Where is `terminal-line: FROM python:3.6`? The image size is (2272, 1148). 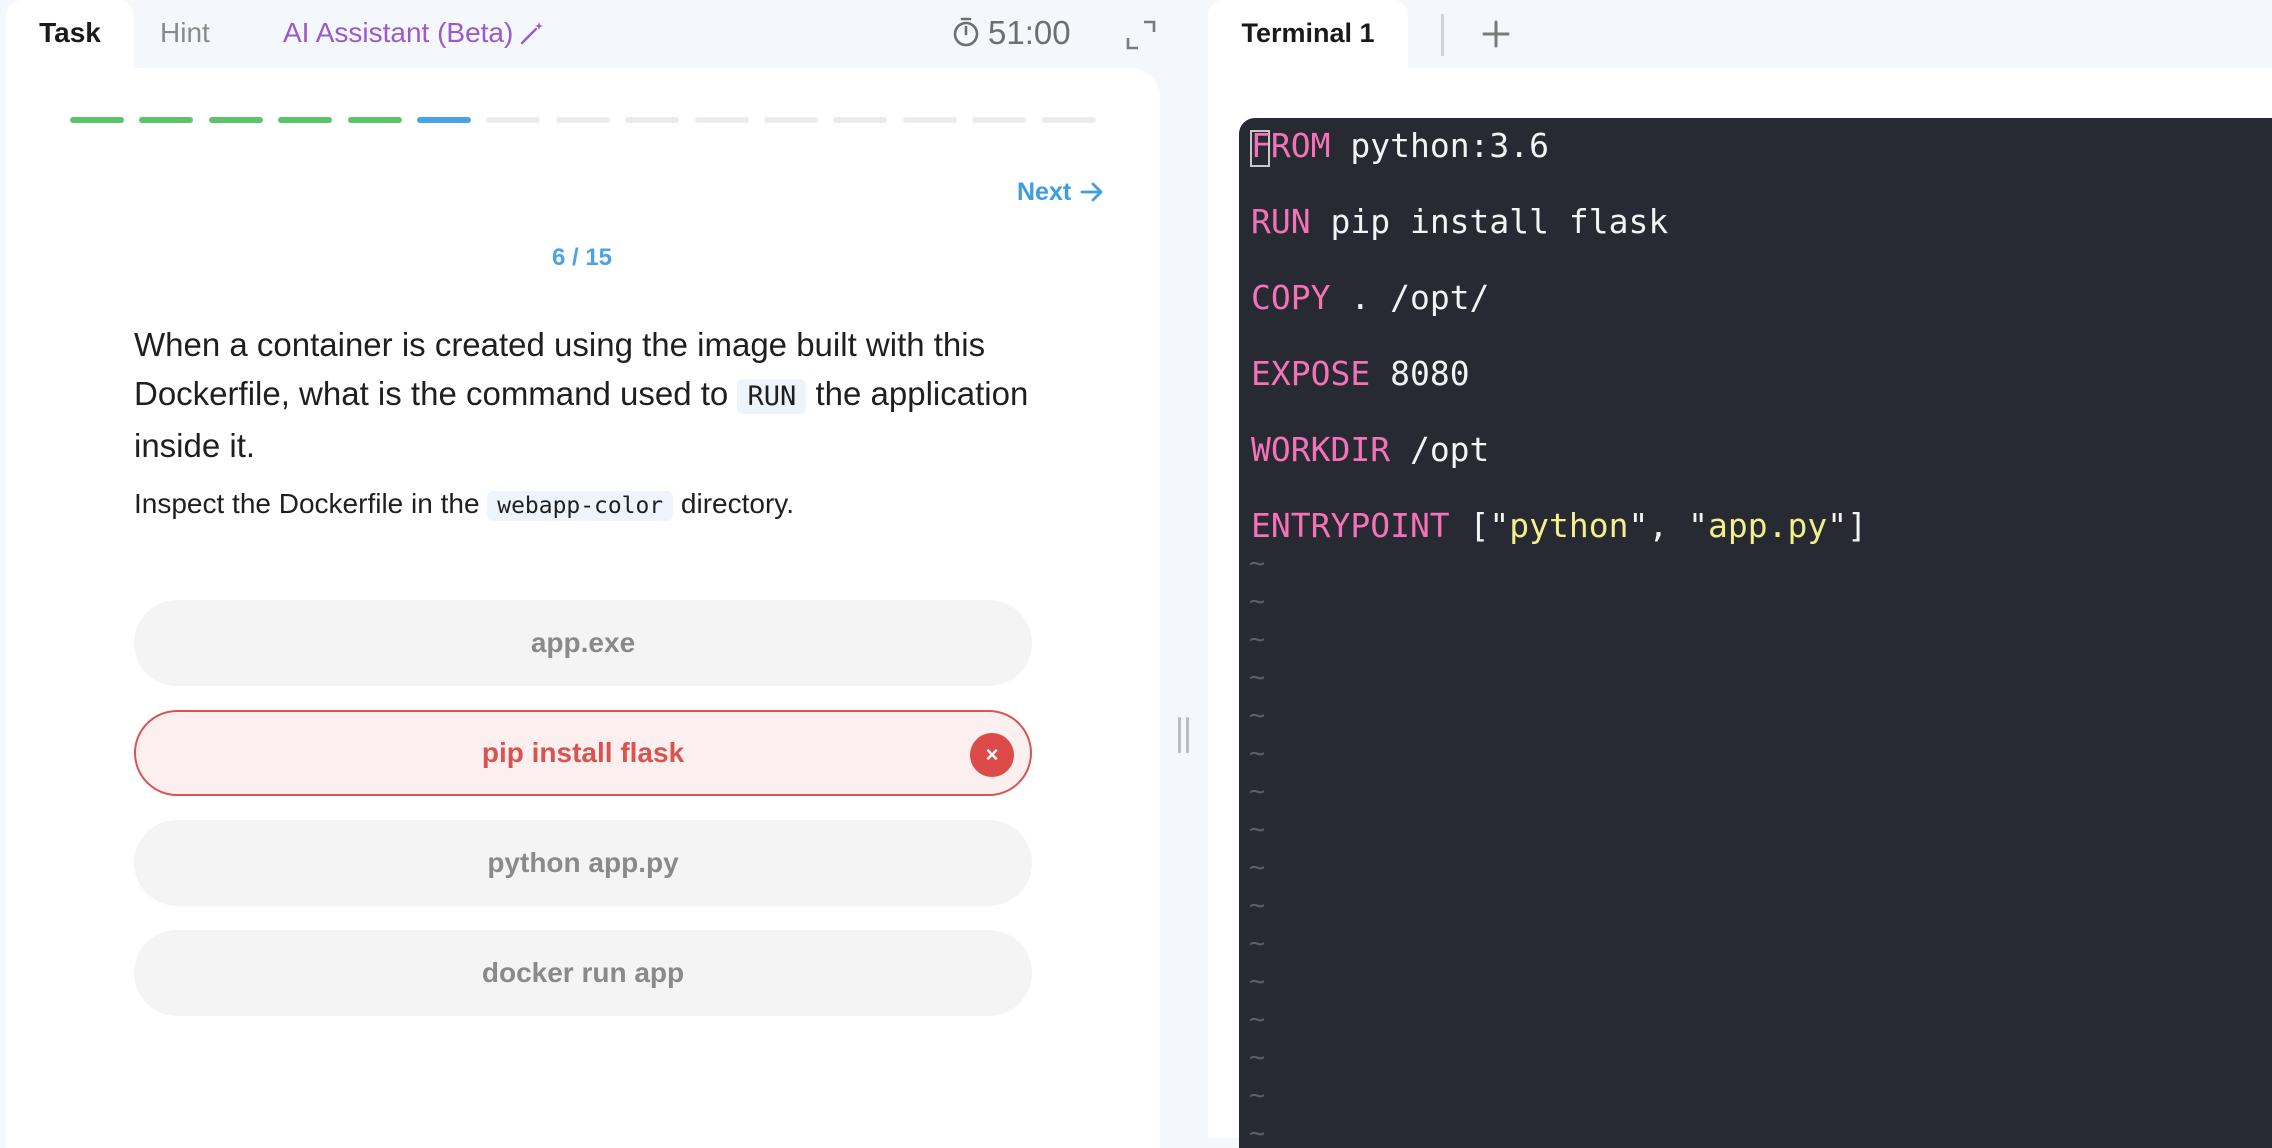
terminal-line: FROM python:3.6 is located at coordinates (1400, 145).